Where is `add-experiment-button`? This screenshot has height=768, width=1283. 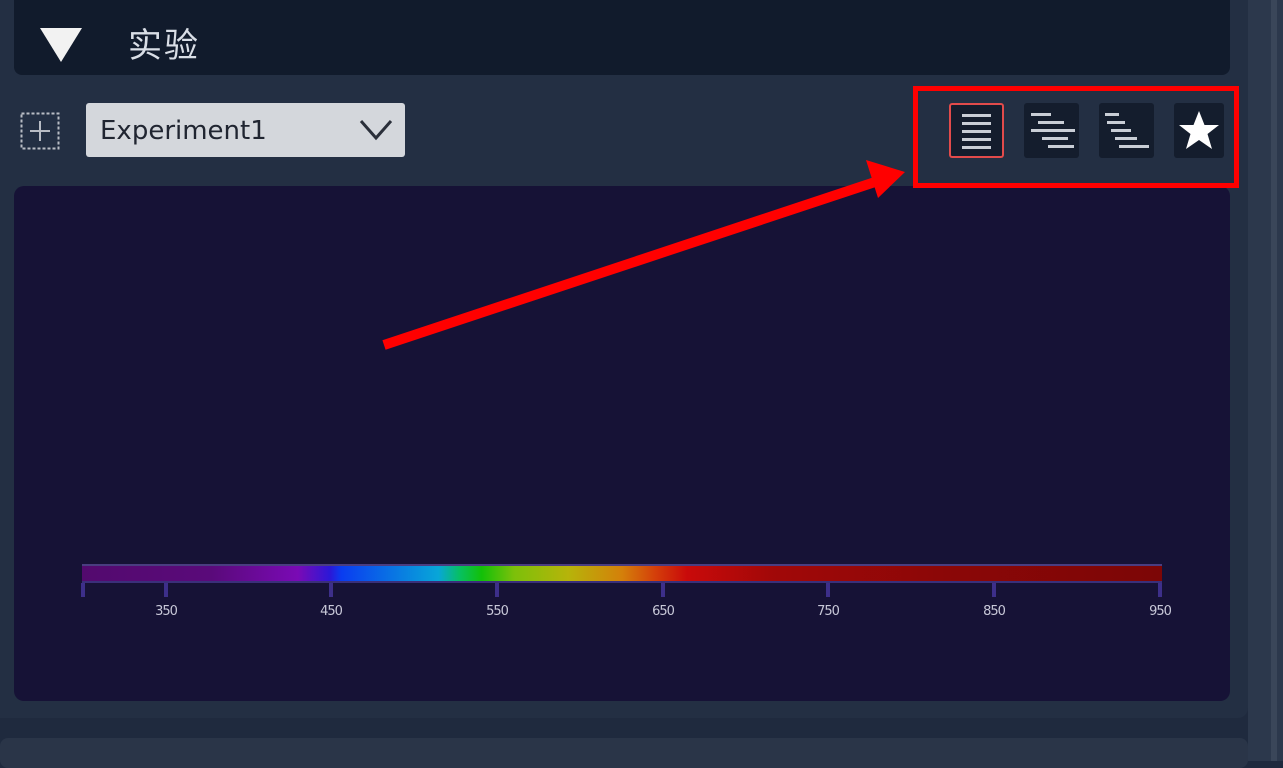 add-experiment-button is located at coordinates (40, 131).